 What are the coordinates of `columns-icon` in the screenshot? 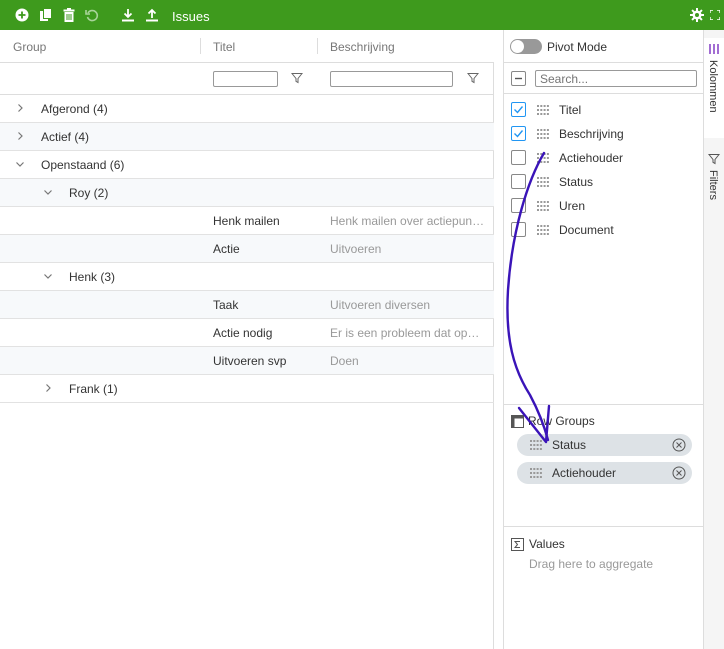 It's located at (714, 49).